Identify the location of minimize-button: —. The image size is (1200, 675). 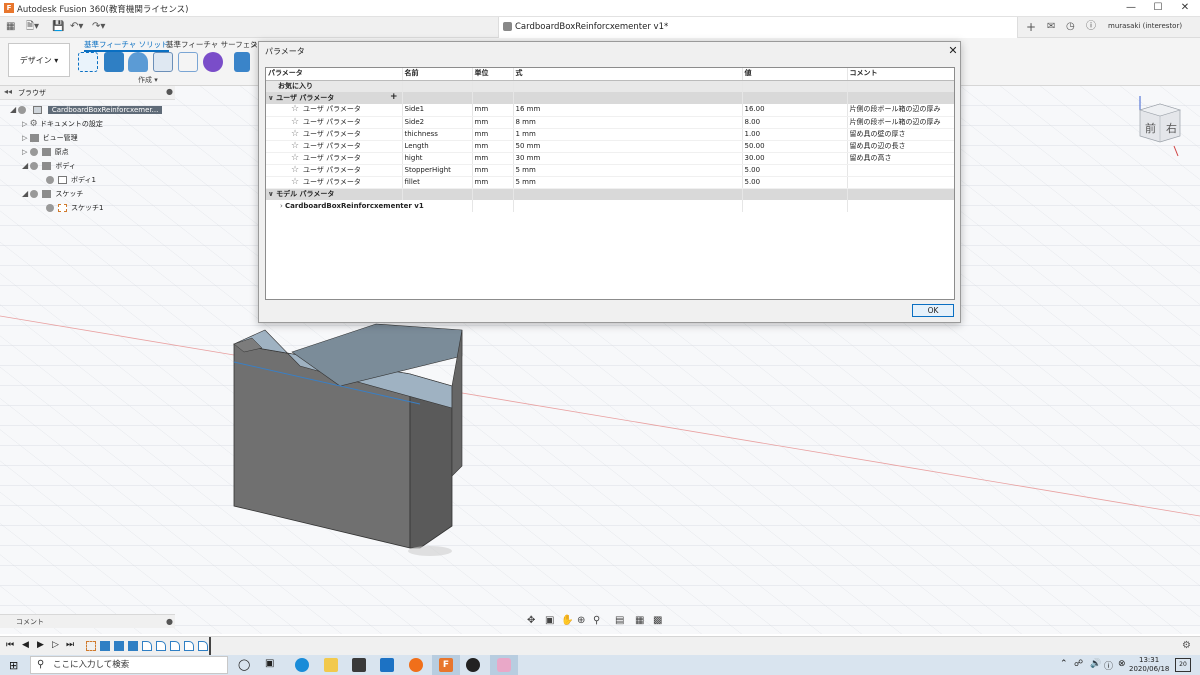
(1131, 8).